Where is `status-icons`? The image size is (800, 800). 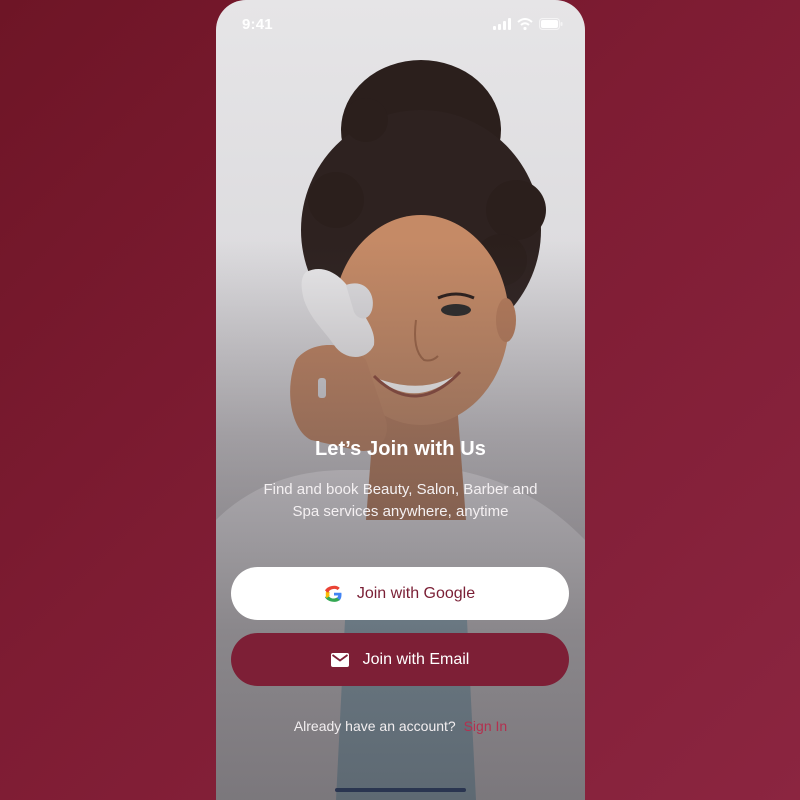
status-icons is located at coordinates (528, 24).